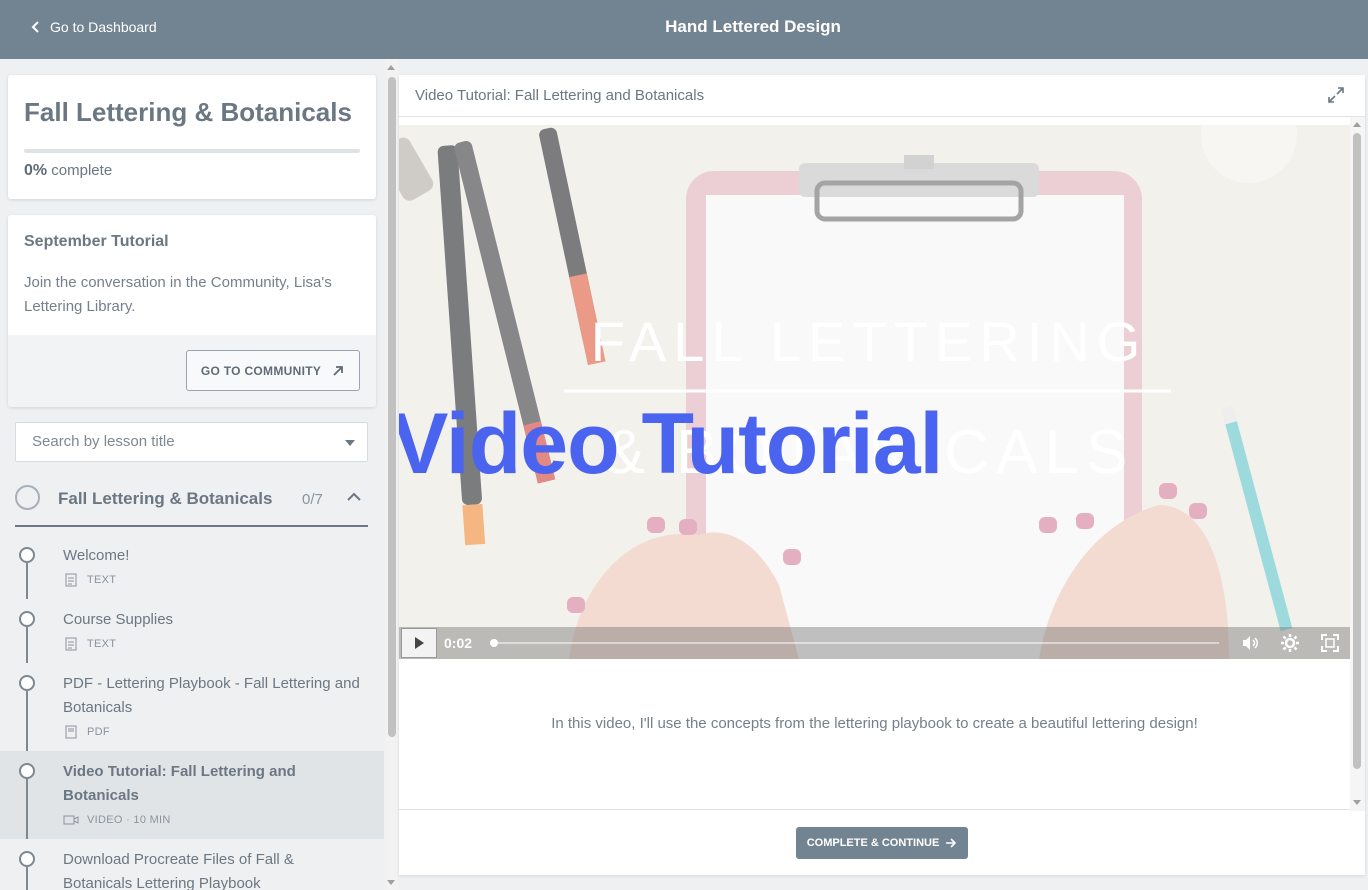 The height and width of the screenshot is (890, 1368). I want to click on sidebar-scrollbar, so click(391, 474).